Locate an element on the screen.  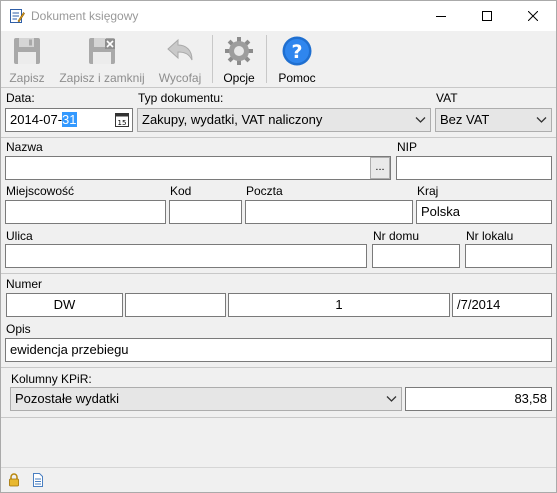
floppy-disk-icon is located at coordinates (27, 51).